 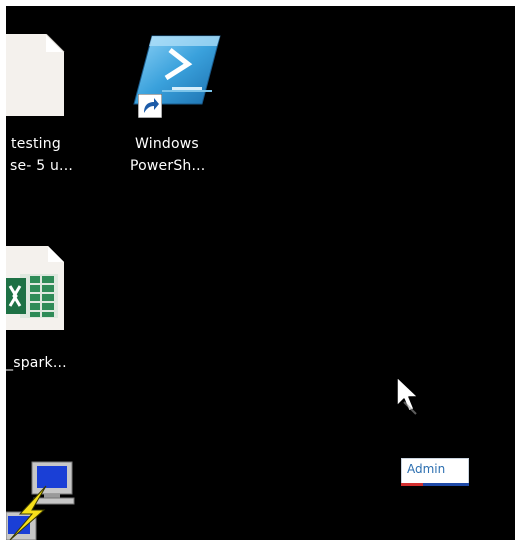 I want to click on desktop-icon-label-line1: testing, so click(x=36, y=144).